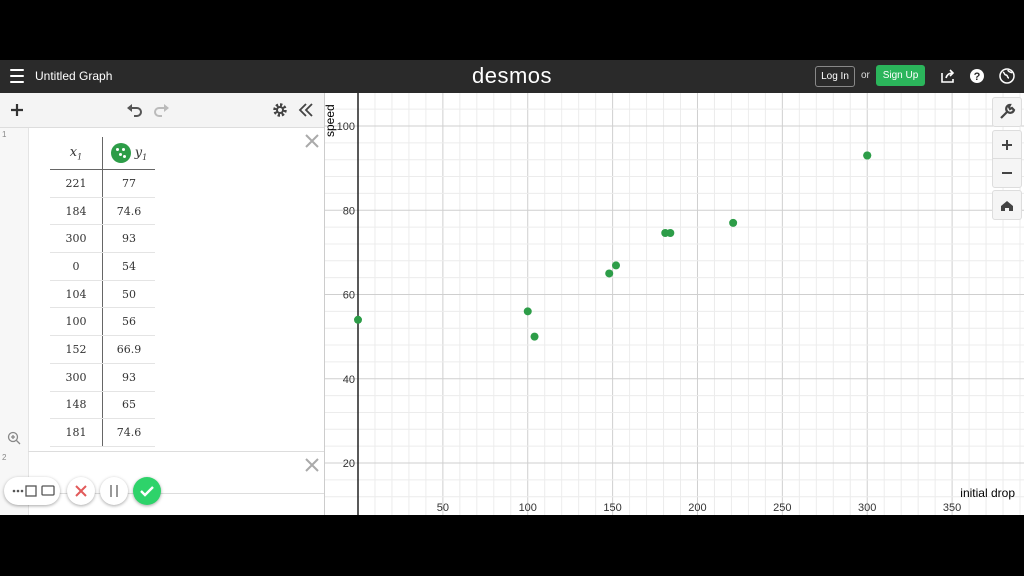 This screenshot has height=576, width=1024. I want to click on y-axis-label: speed, so click(331, 120).